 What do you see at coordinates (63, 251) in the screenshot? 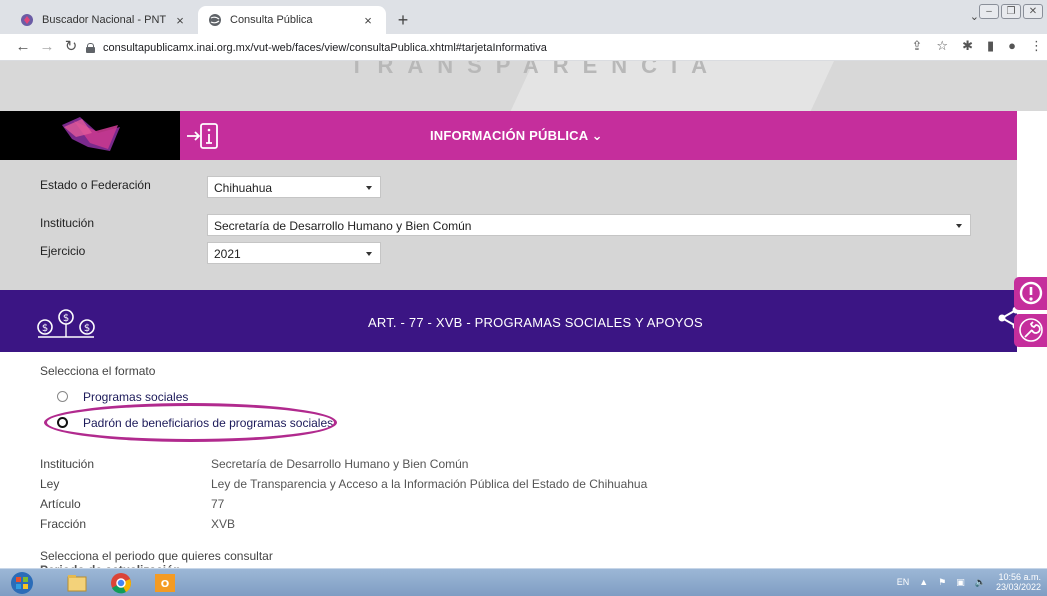
I see `ejercicio-label: Ejercicio` at bounding box center [63, 251].